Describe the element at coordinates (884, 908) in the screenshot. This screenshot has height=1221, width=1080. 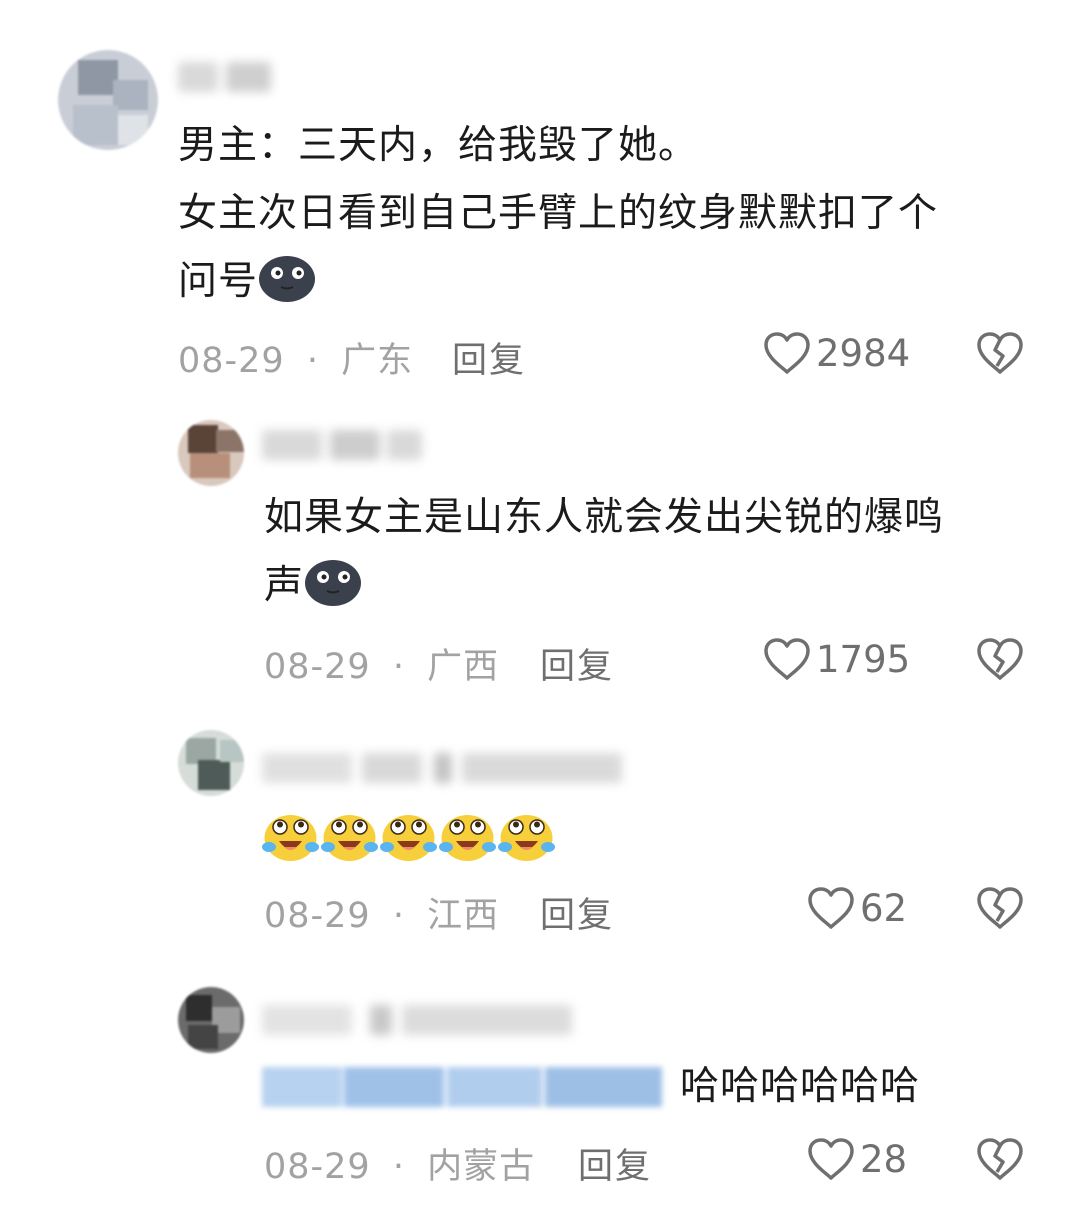
I see `like-count: 62` at that location.